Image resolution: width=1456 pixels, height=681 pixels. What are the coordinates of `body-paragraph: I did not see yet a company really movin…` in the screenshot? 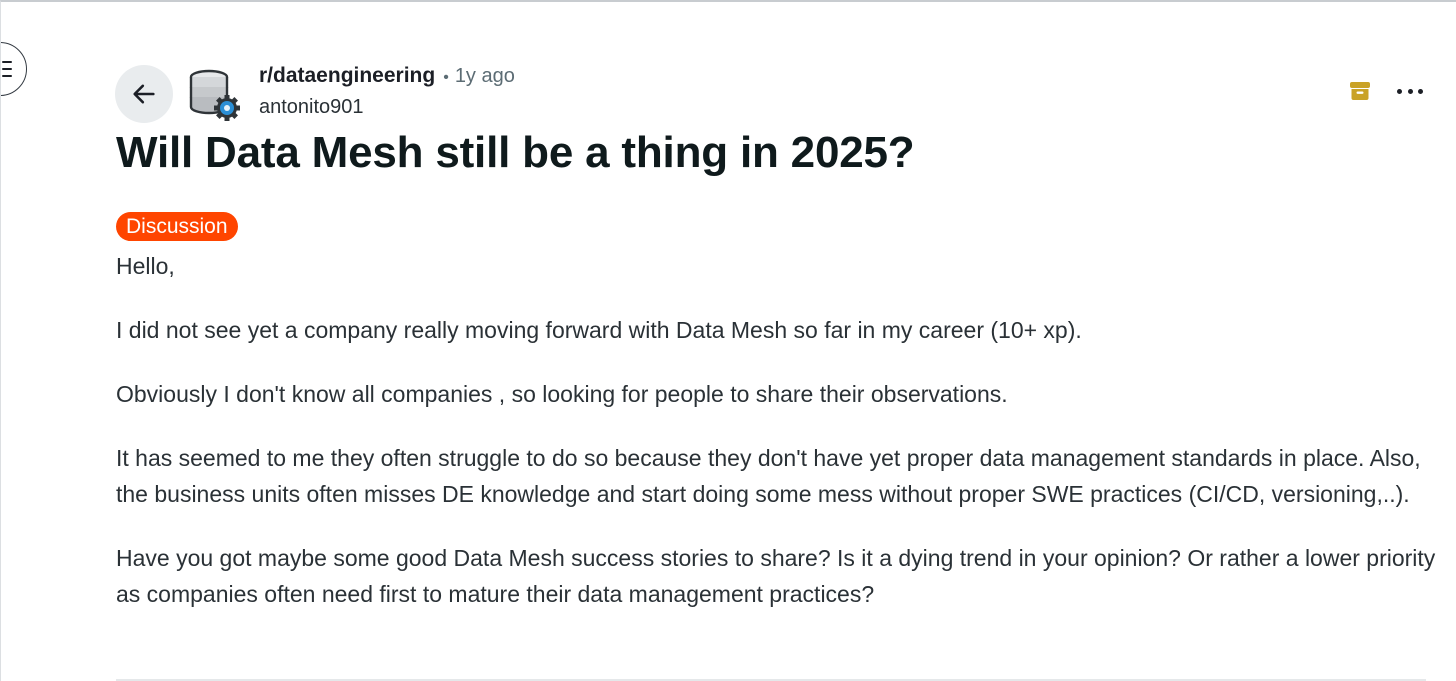 It's located at (599, 330).